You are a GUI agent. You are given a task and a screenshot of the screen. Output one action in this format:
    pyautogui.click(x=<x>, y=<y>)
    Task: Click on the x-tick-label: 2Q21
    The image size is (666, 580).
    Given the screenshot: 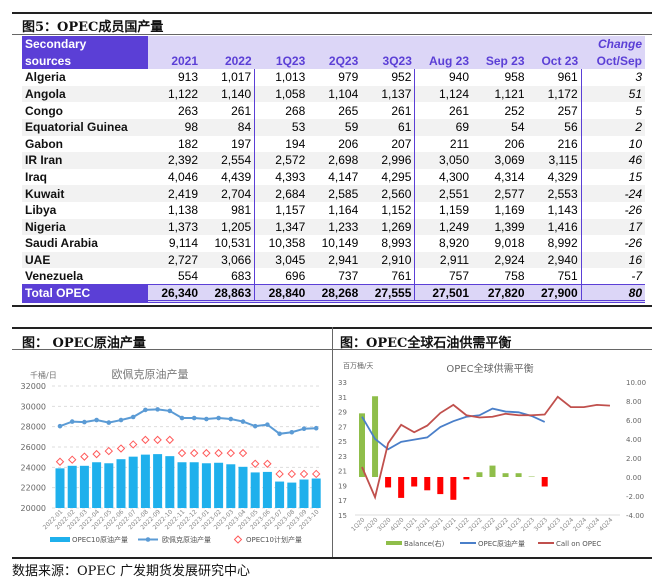 What is the action you would take?
    pyautogui.click(x=423, y=524)
    